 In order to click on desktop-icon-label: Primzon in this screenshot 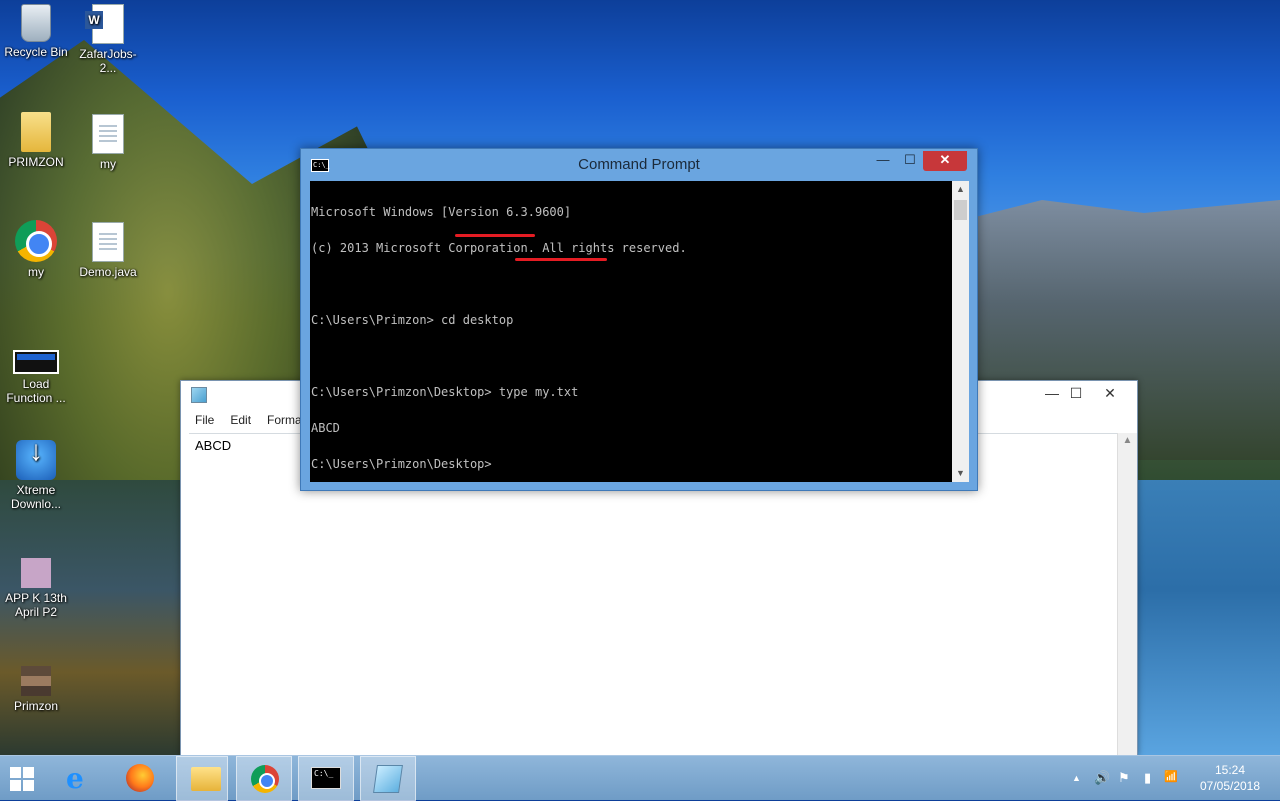, I will do `click(35, 706)`.